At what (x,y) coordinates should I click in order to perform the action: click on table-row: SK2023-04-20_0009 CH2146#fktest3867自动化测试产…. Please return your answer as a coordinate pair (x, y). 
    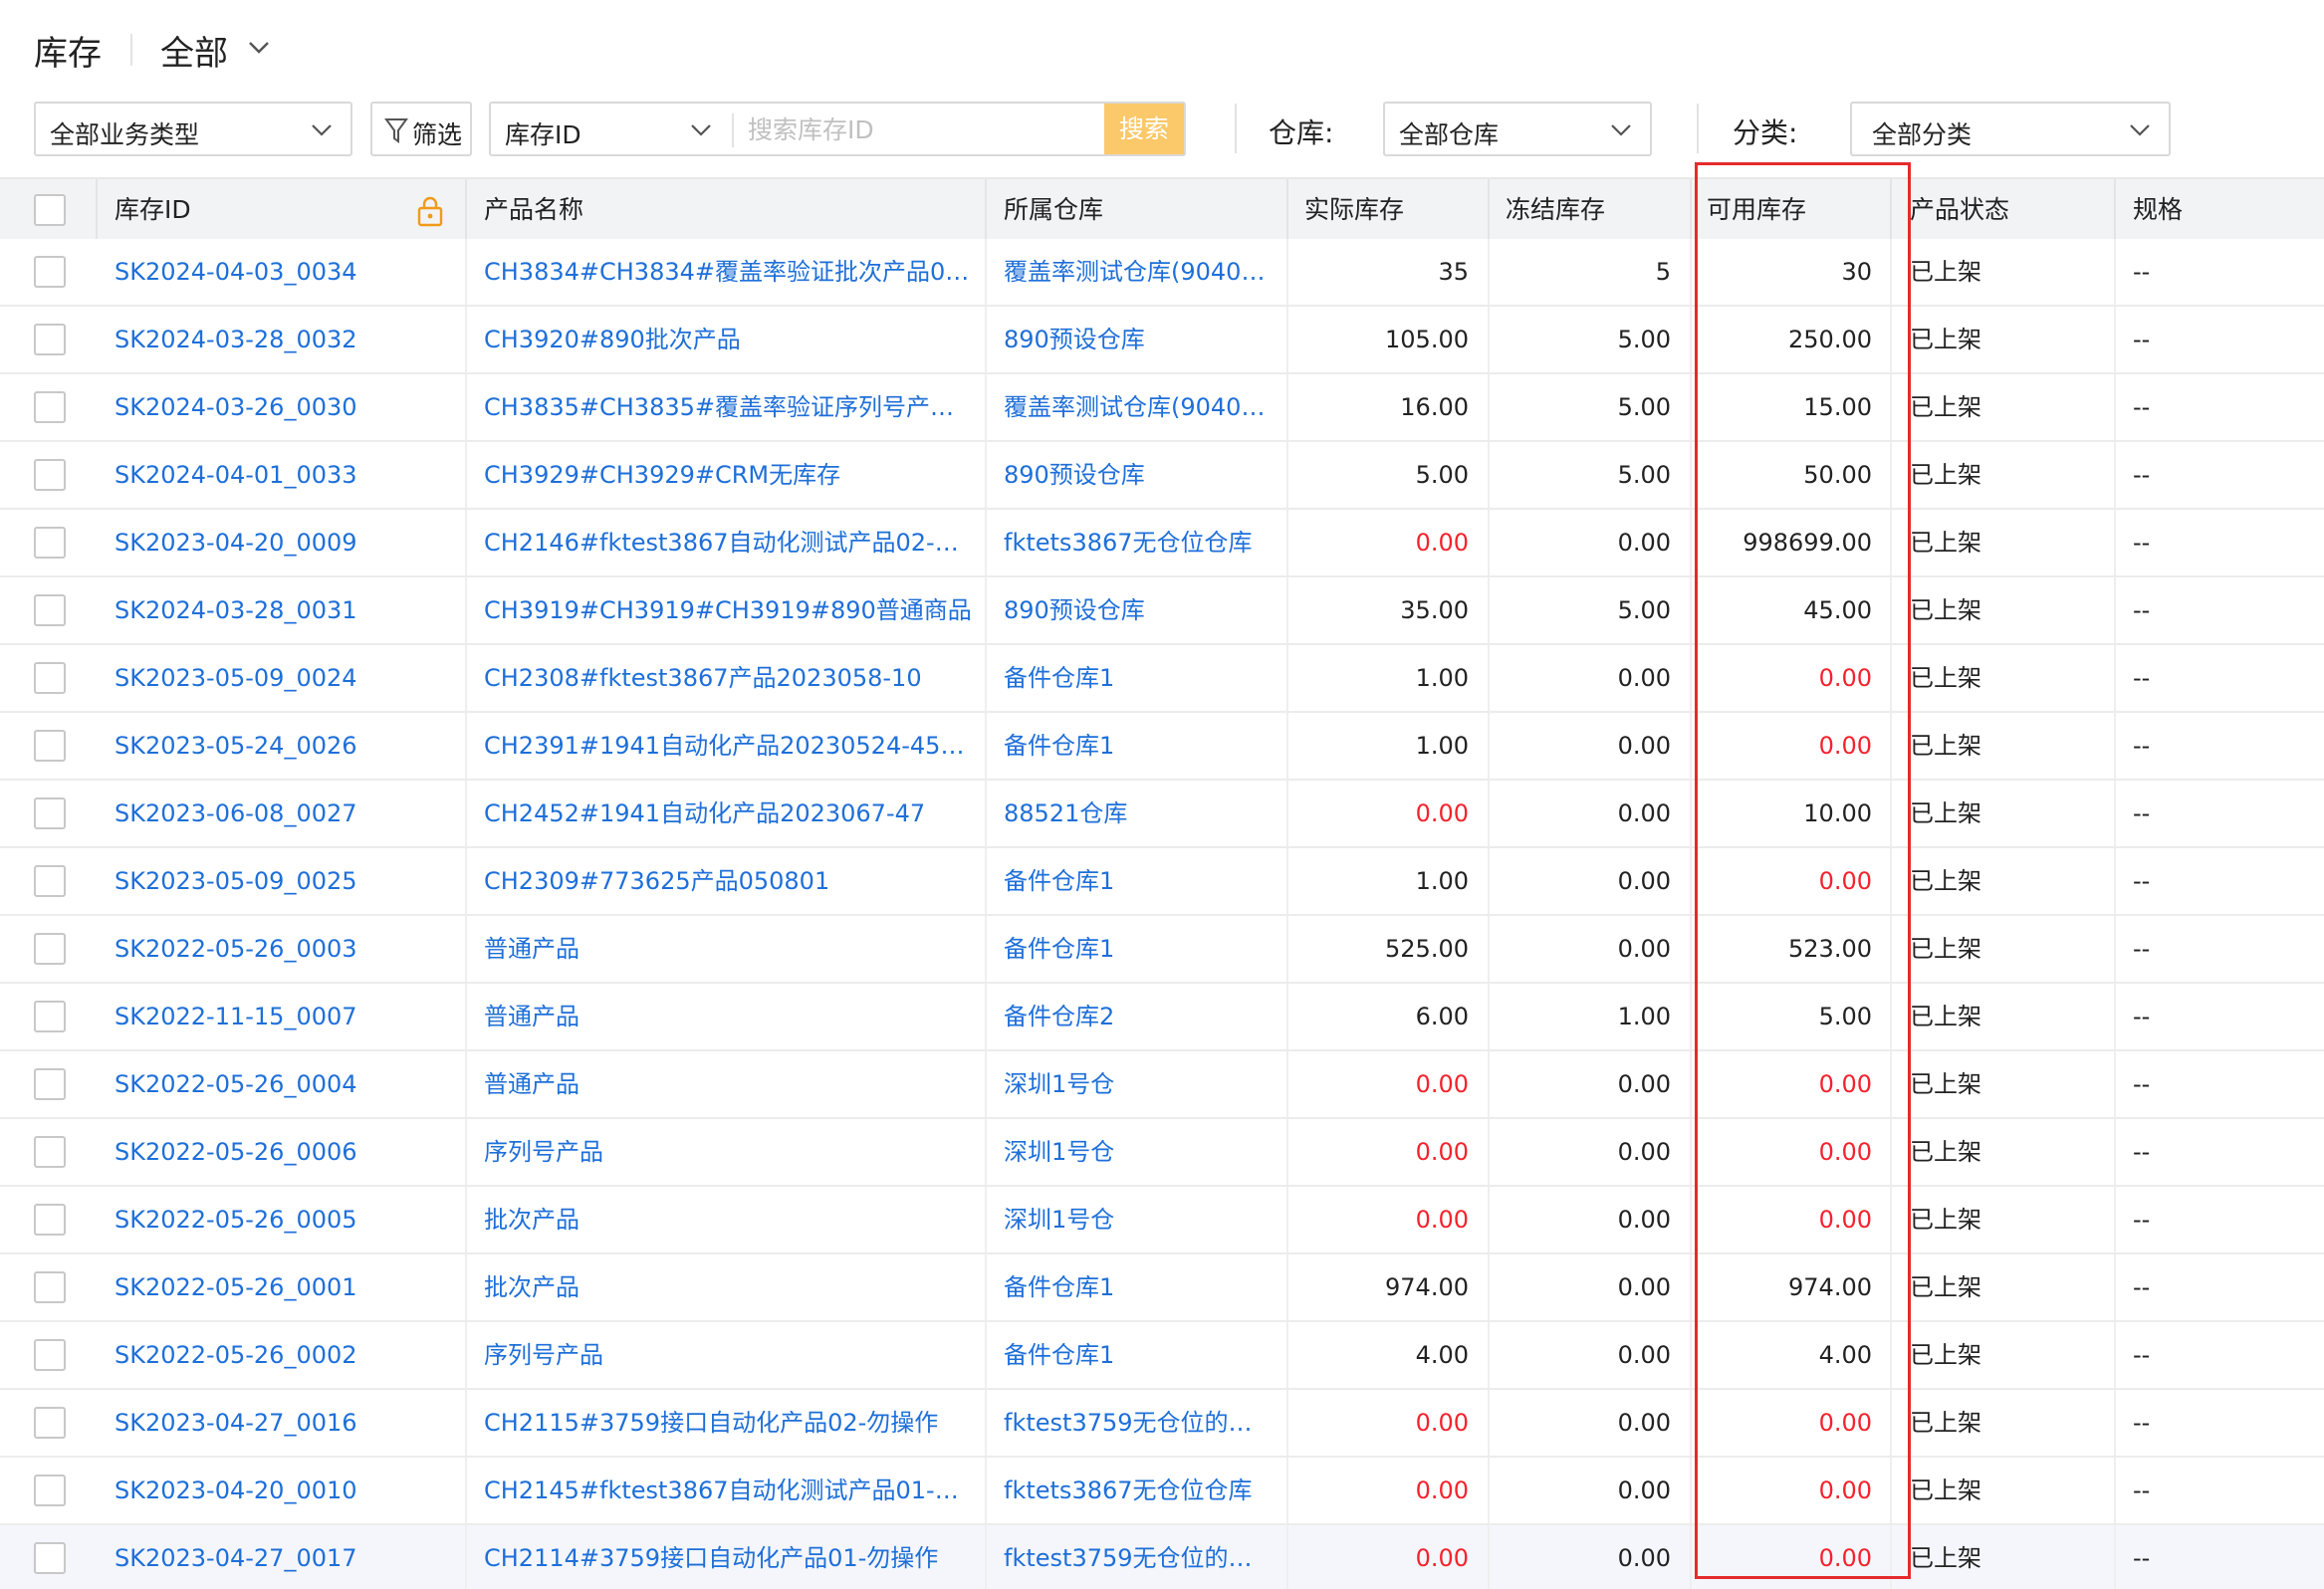
    Looking at the image, I should click on (1162, 543).